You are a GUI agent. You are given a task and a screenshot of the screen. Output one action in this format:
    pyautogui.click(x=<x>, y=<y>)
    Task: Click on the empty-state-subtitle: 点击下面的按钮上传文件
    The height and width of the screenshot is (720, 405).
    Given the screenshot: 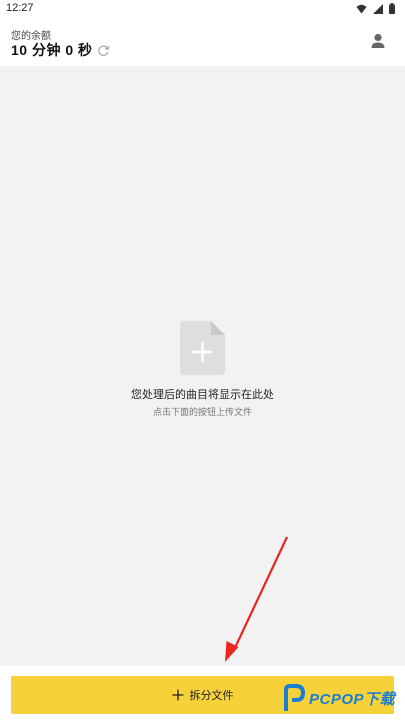 What is the action you would take?
    pyautogui.click(x=202, y=412)
    